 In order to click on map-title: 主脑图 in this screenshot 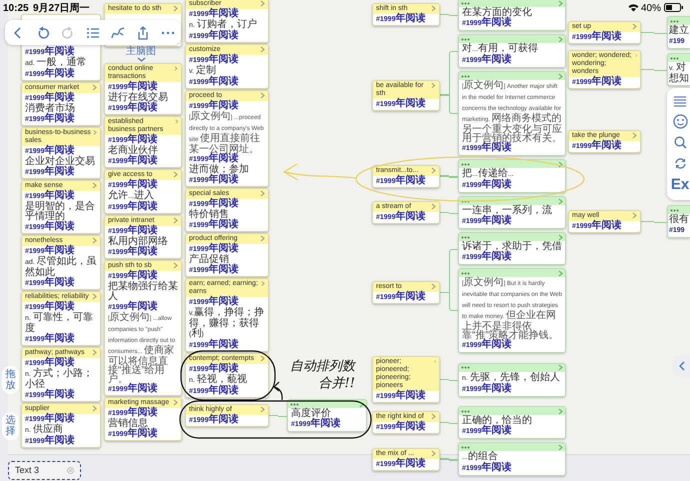, I will do `click(141, 51)`.